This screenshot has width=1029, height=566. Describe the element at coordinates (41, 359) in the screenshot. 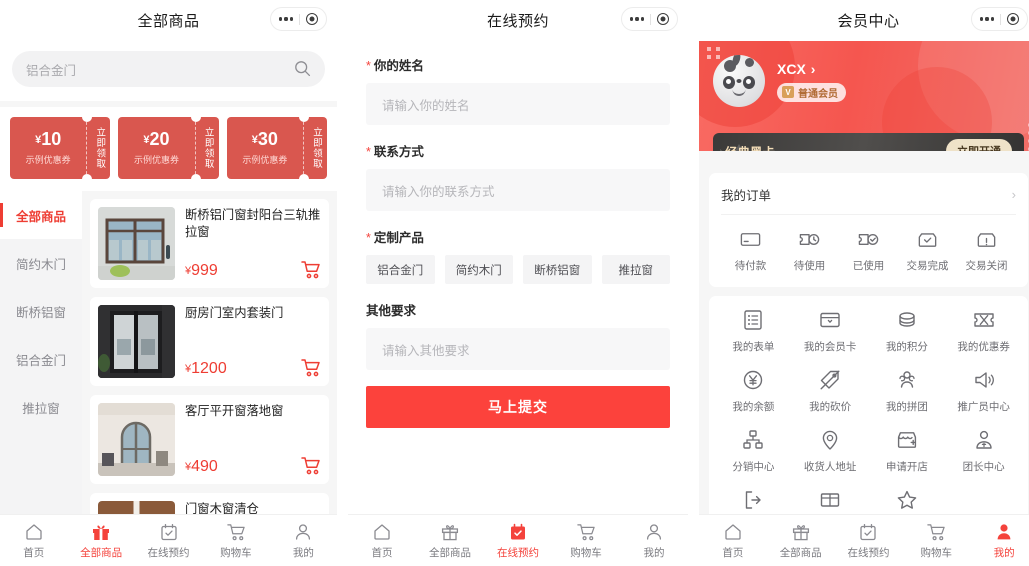

I see `sidebar-item-aluminum-door: 铝合金门` at that location.